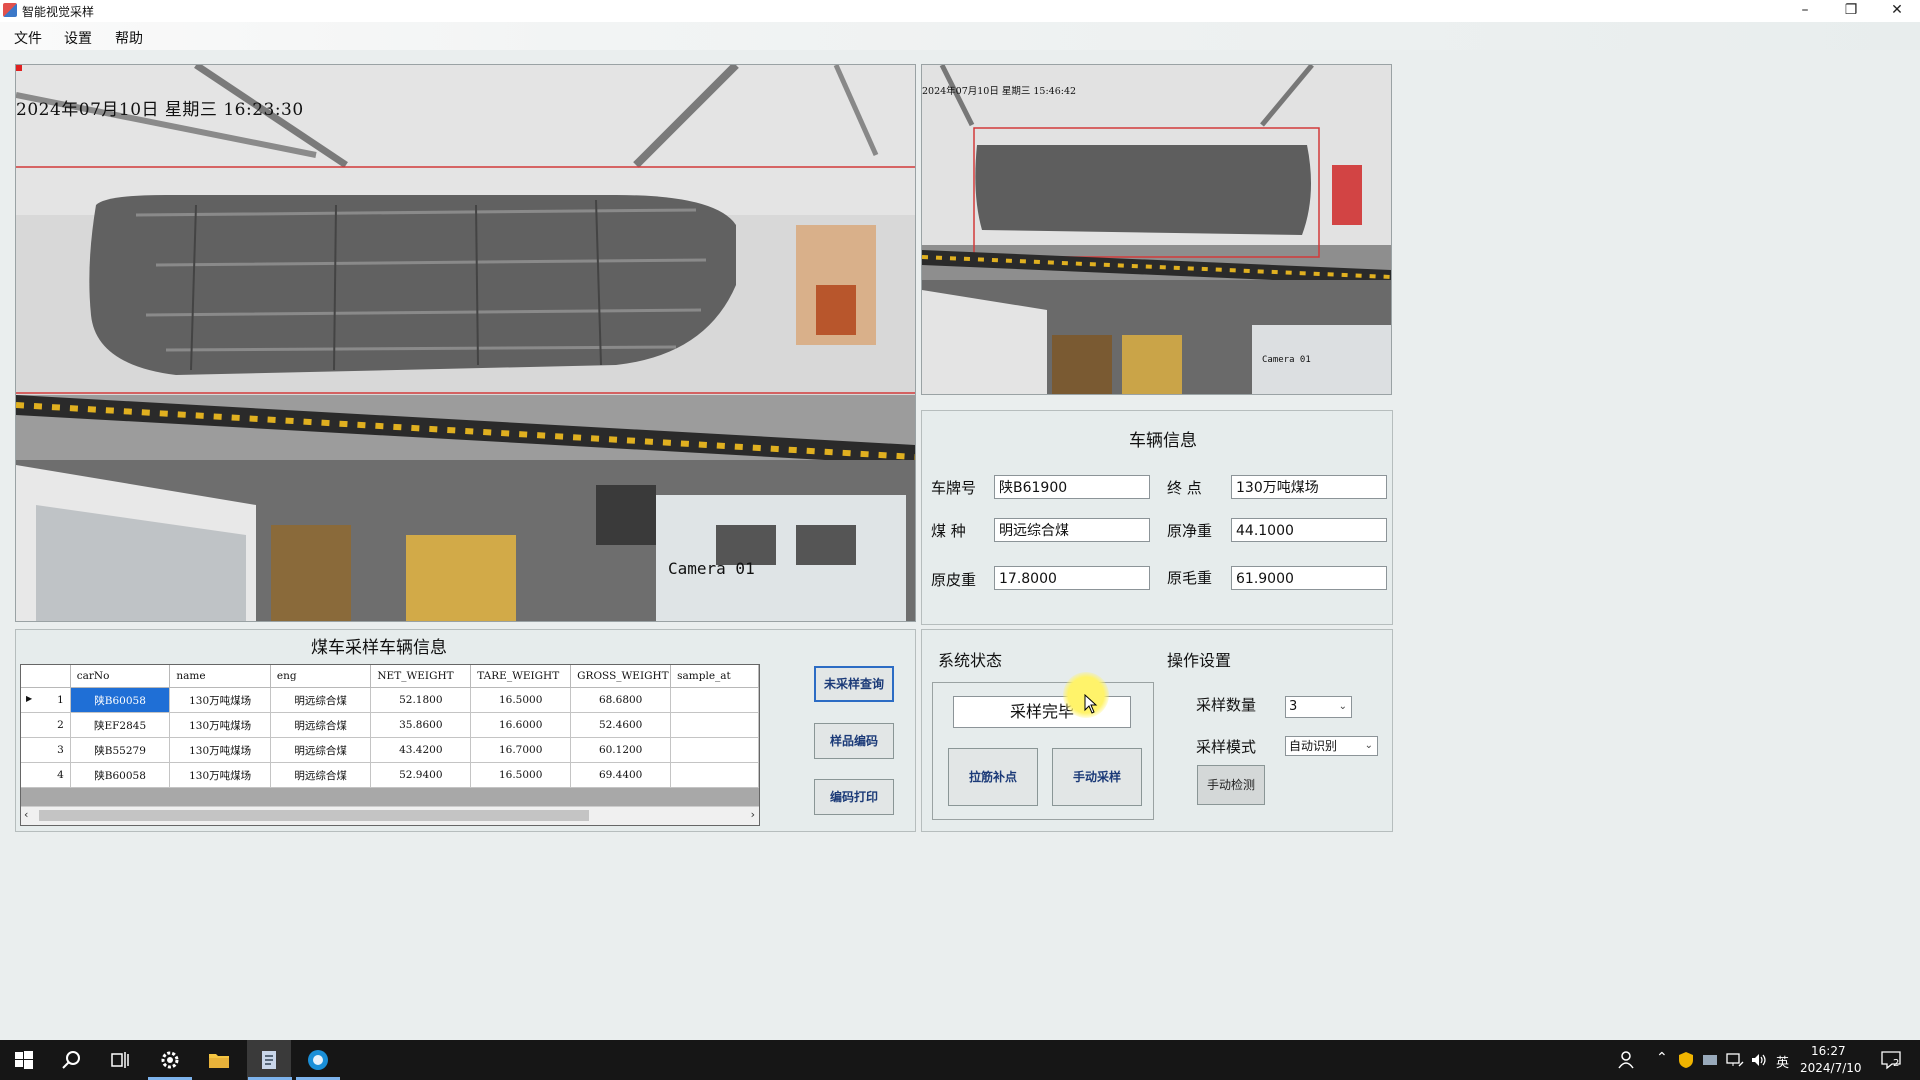  What do you see at coordinates (1184, 488) in the screenshot?
I see `destination-label: 终 点` at bounding box center [1184, 488].